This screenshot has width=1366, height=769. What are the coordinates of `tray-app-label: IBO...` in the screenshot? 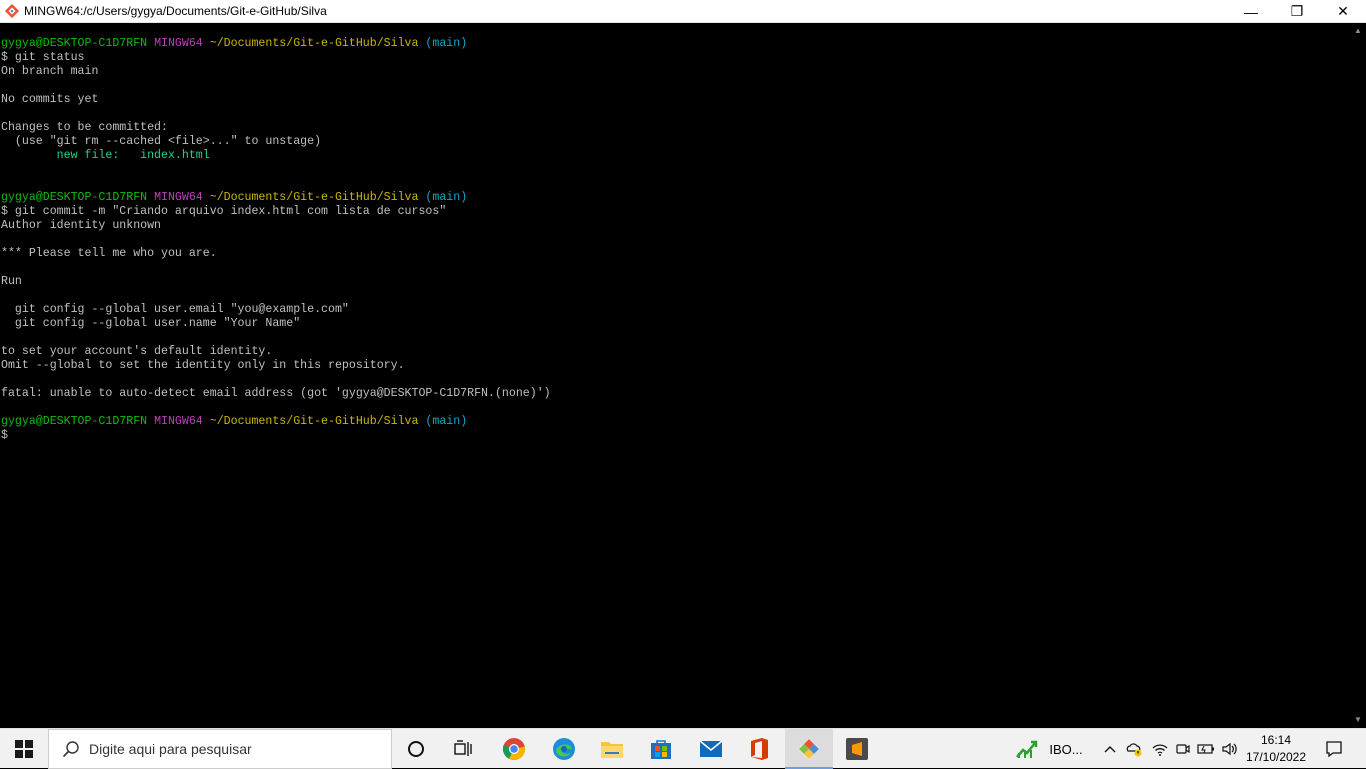 It's located at (1066, 749).